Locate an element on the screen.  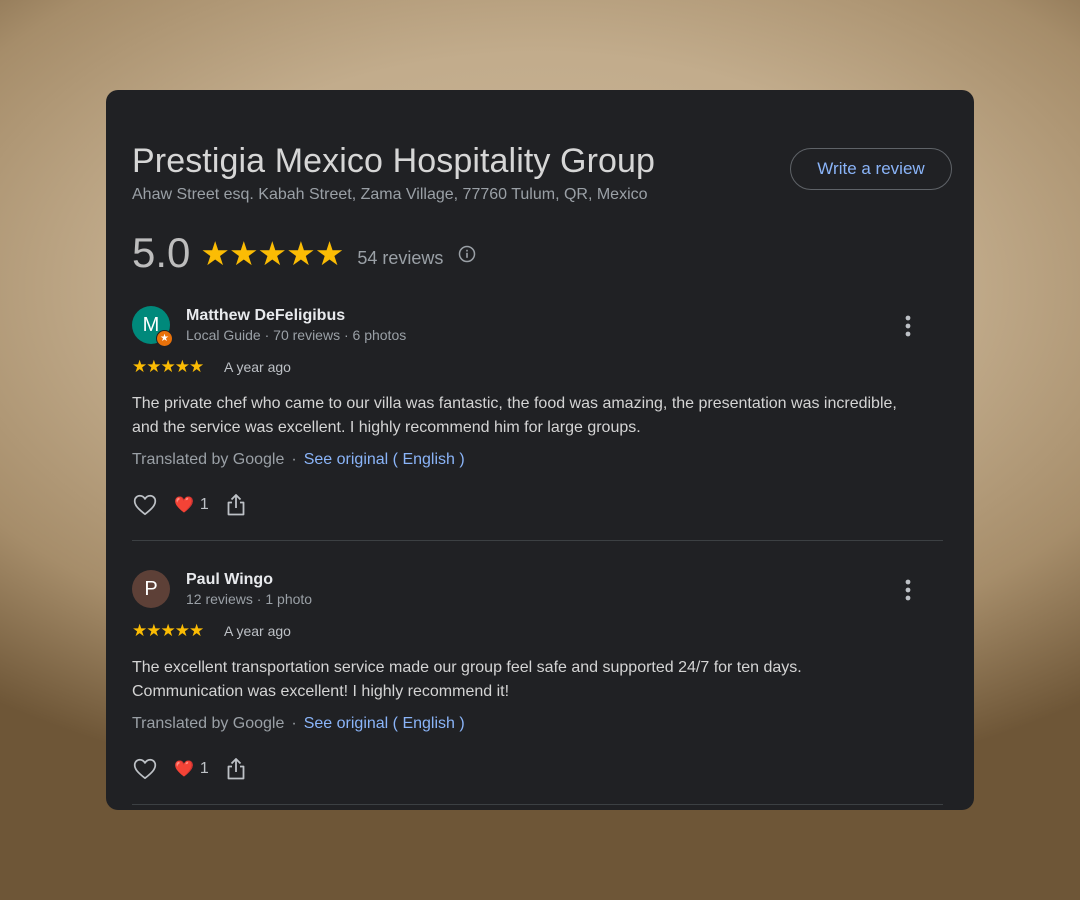
reviewer-meta: Local Guide · 70 reviews · 6 photos is located at coordinates (296, 335).